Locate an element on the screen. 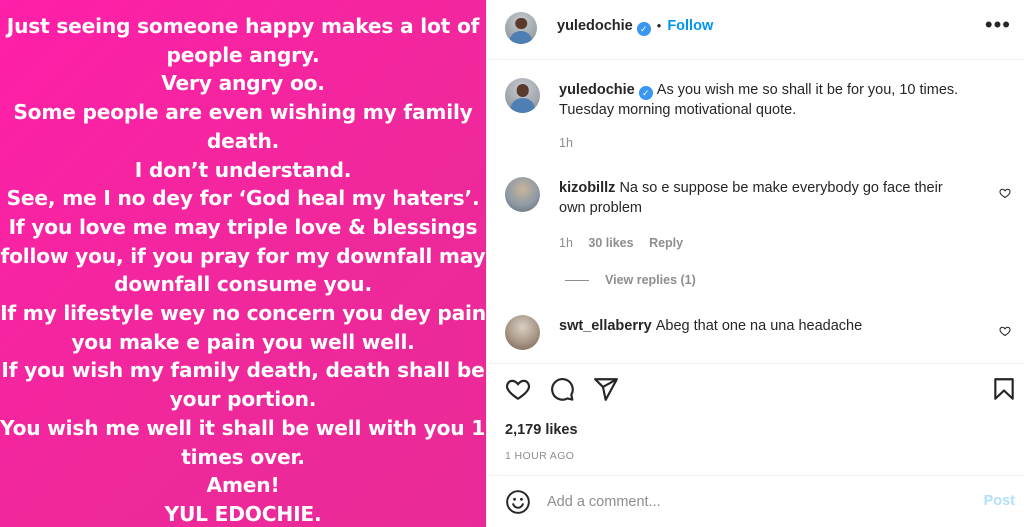 Image resolution: width=1024 pixels, height=527 pixels. bookmark-icon is located at coordinates (1004, 389).